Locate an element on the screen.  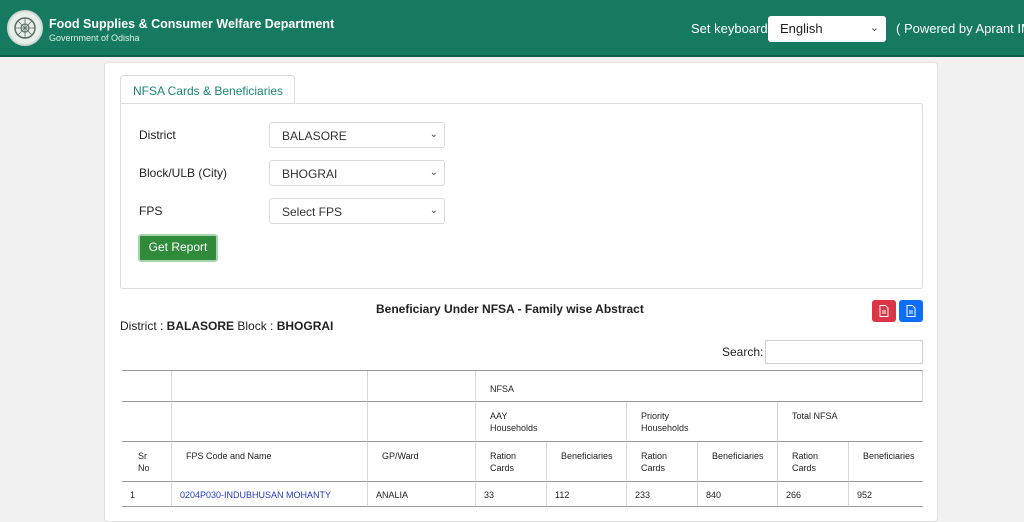
district-select-value: BALASORE is located at coordinates (314, 136).